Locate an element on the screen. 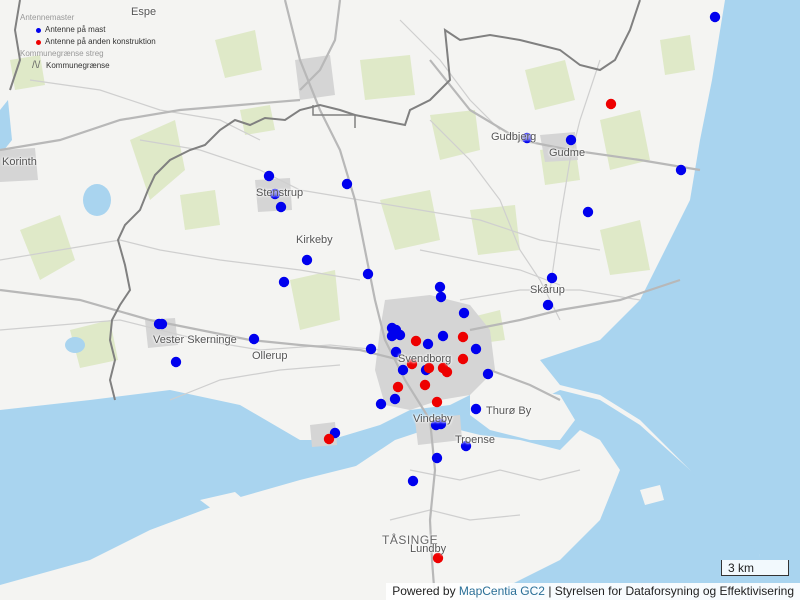  place-lundby: Lundby is located at coordinates (428, 549).